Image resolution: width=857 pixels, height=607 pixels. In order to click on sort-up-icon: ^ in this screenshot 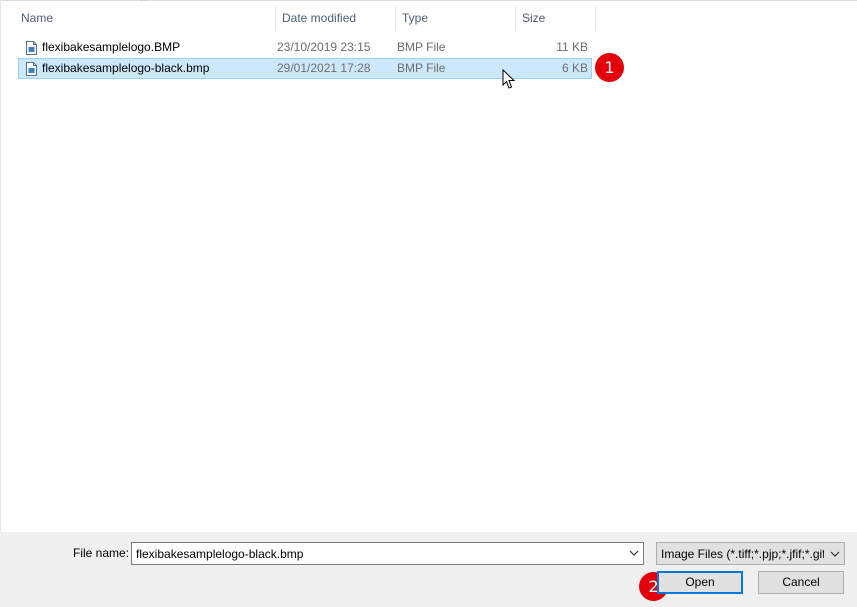, I will do `click(143, 3)`.